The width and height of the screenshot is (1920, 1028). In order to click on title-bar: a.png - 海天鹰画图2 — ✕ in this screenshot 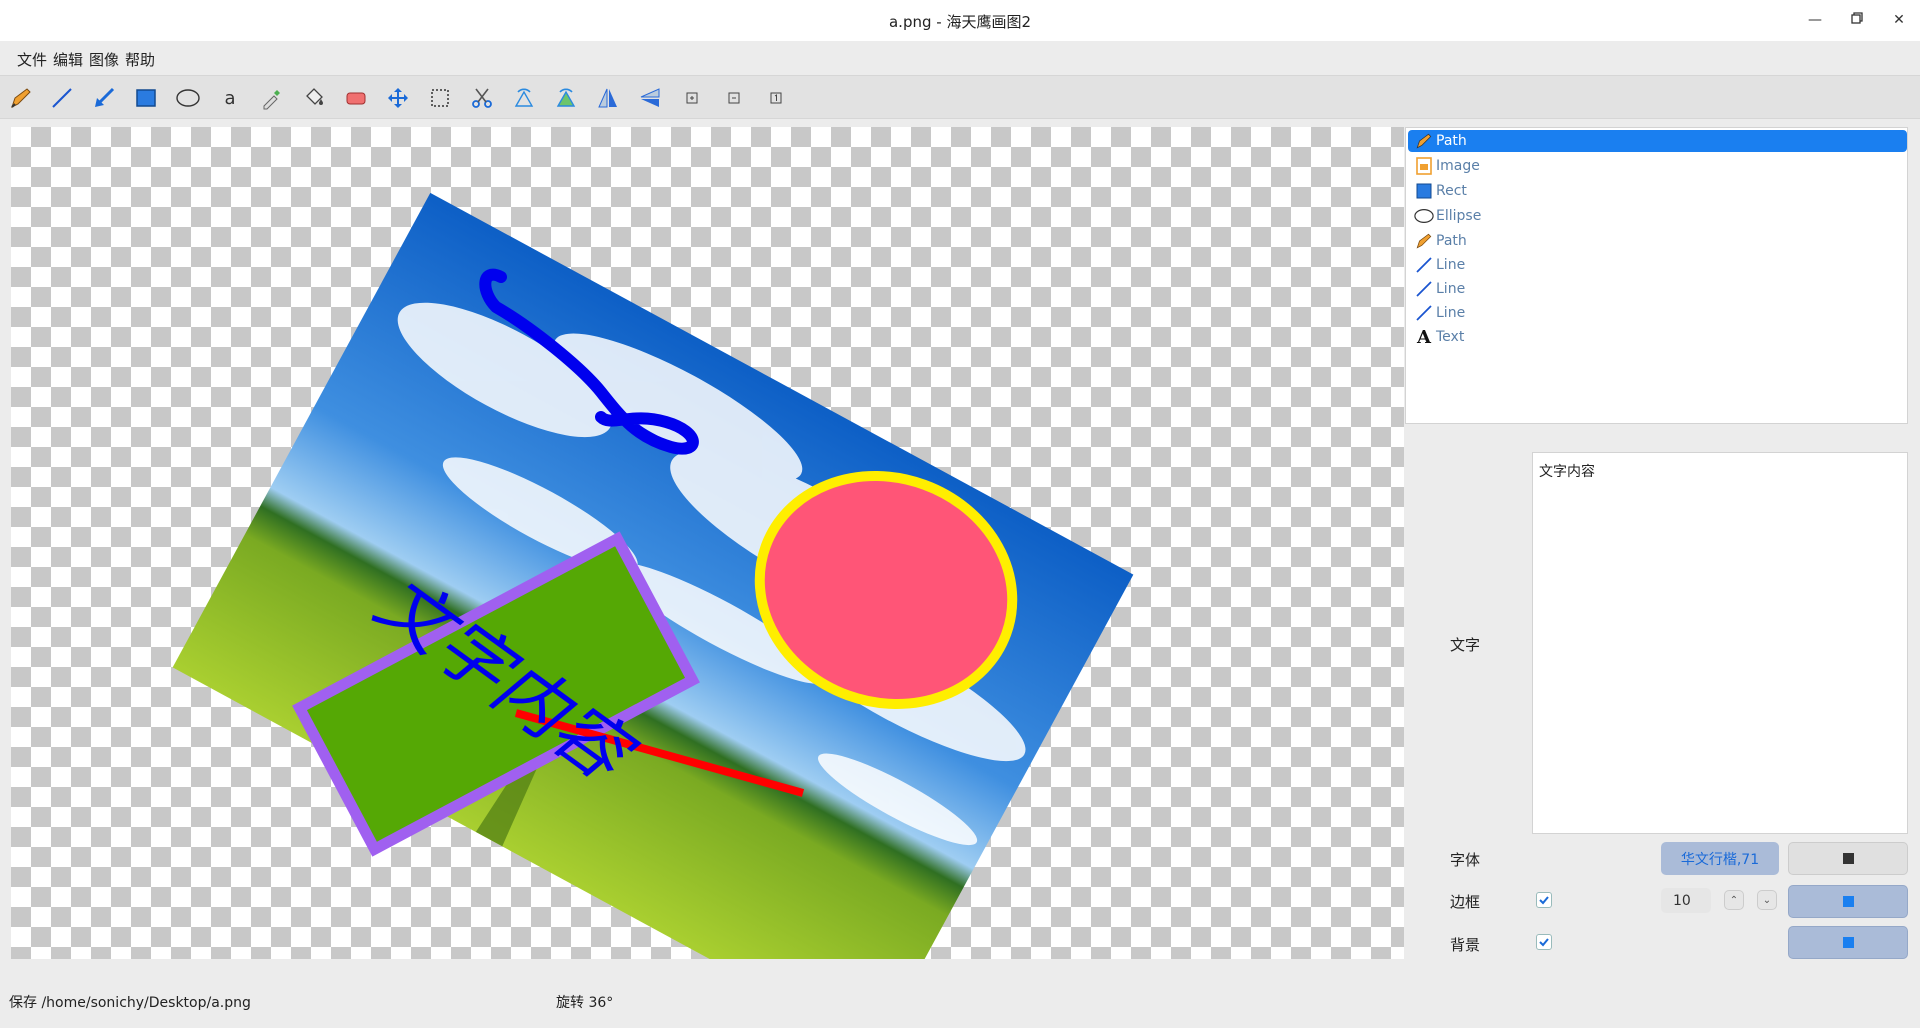, I will do `click(960, 20)`.